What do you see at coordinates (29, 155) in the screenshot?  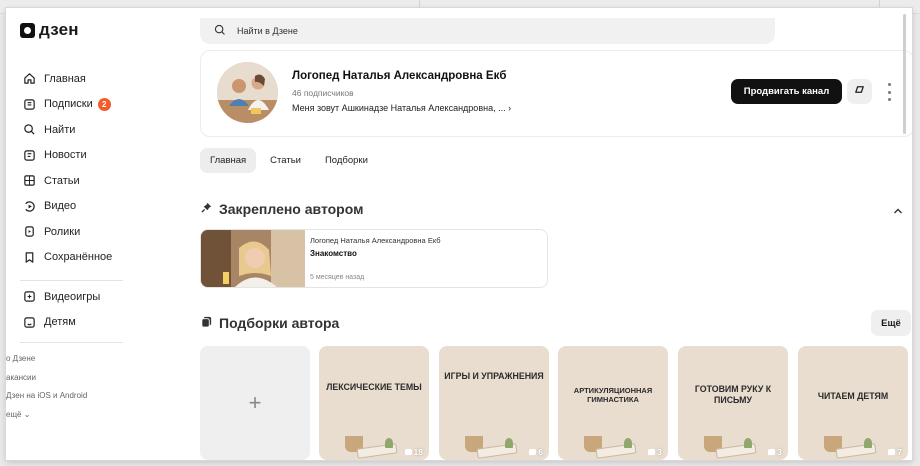 I see `news-icon` at bounding box center [29, 155].